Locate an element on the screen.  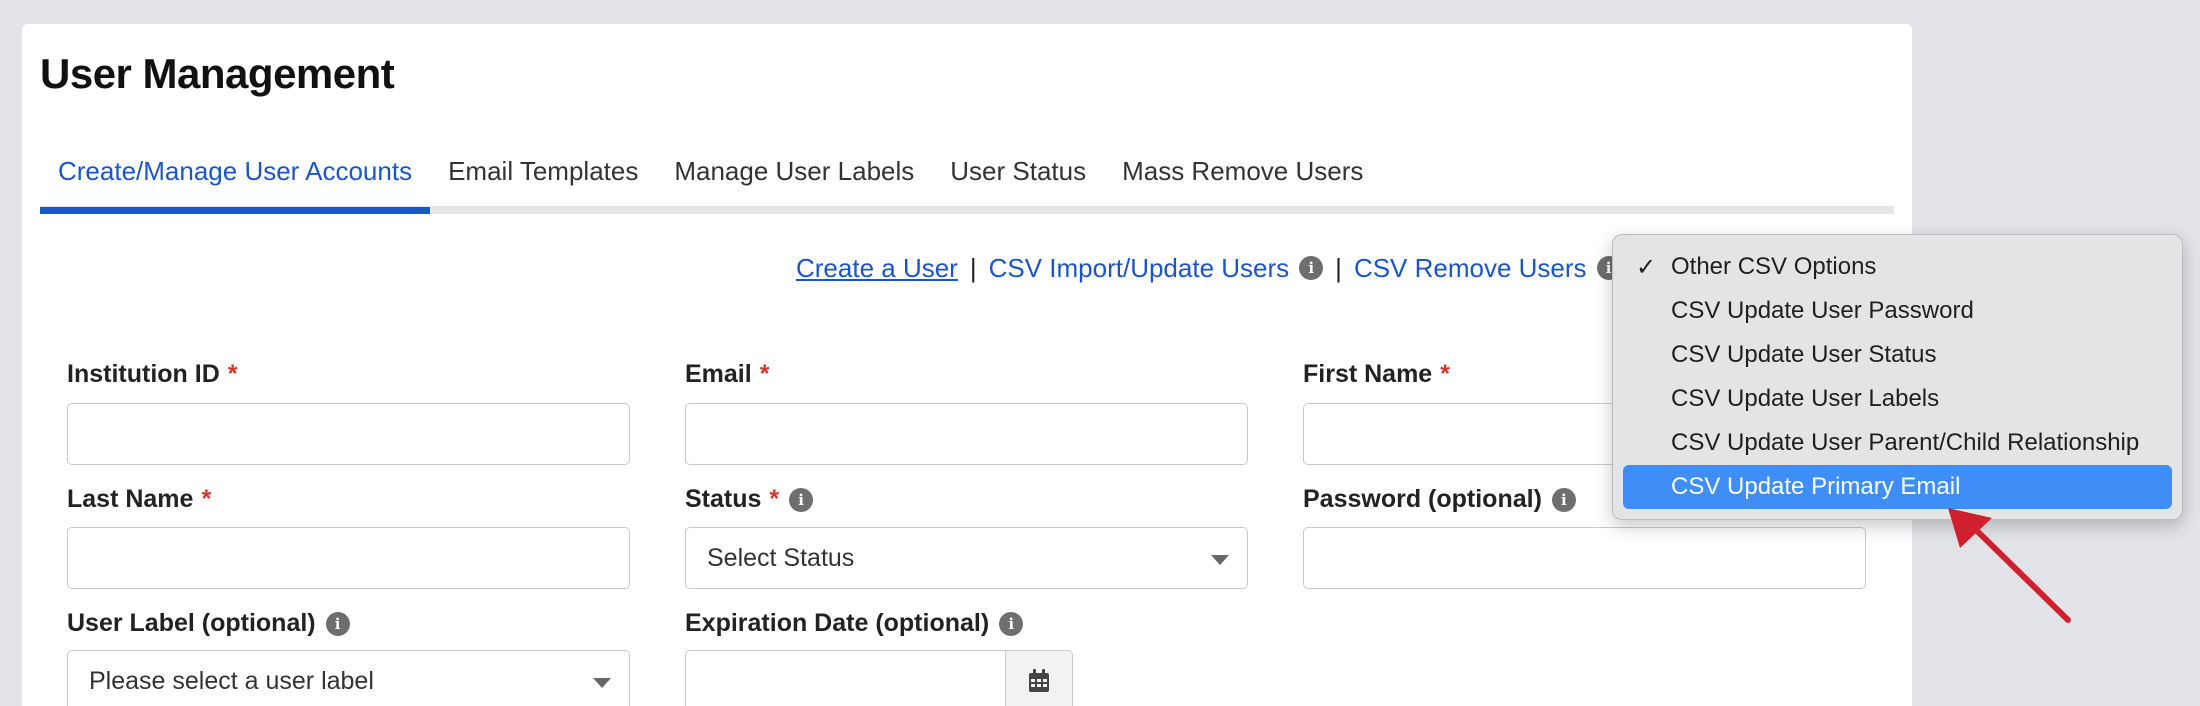
status-select-value: Select Status is located at coordinates (781, 557).